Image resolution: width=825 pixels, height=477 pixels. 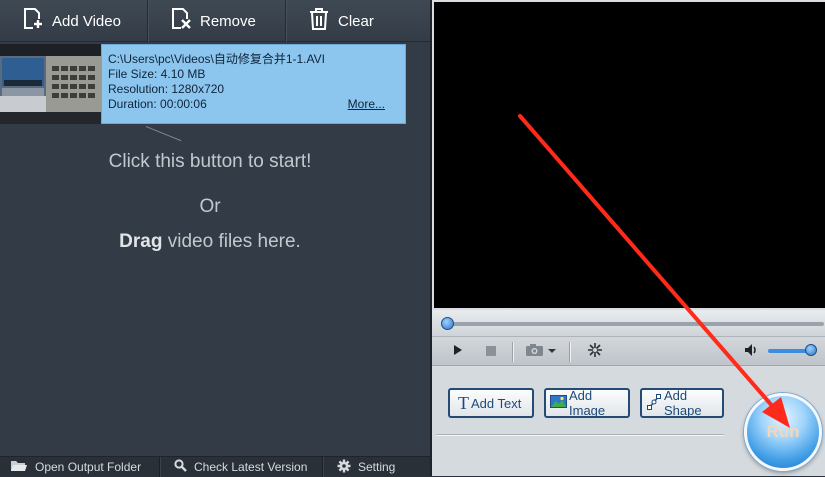 I want to click on status-bar: Open Output Folder Check Latest Version, so click(x=215, y=466).